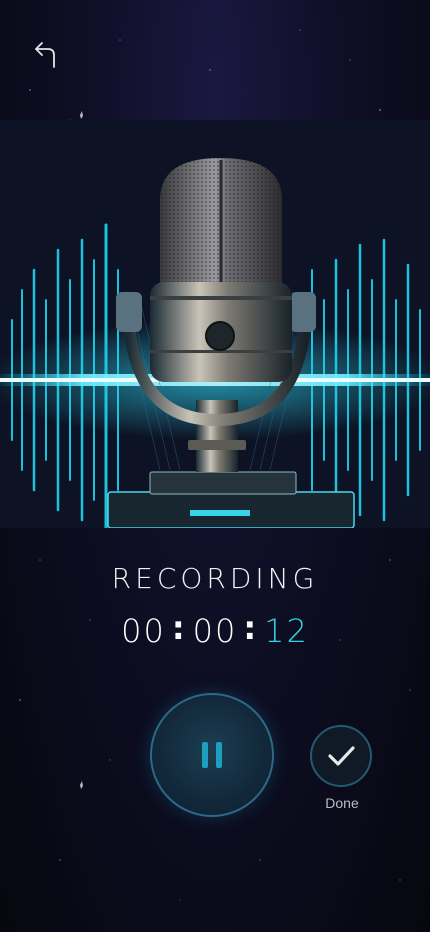  Describe the element at coordinates (286, 631) in the screenshot. I see `timer-seconds: 12` at that location.